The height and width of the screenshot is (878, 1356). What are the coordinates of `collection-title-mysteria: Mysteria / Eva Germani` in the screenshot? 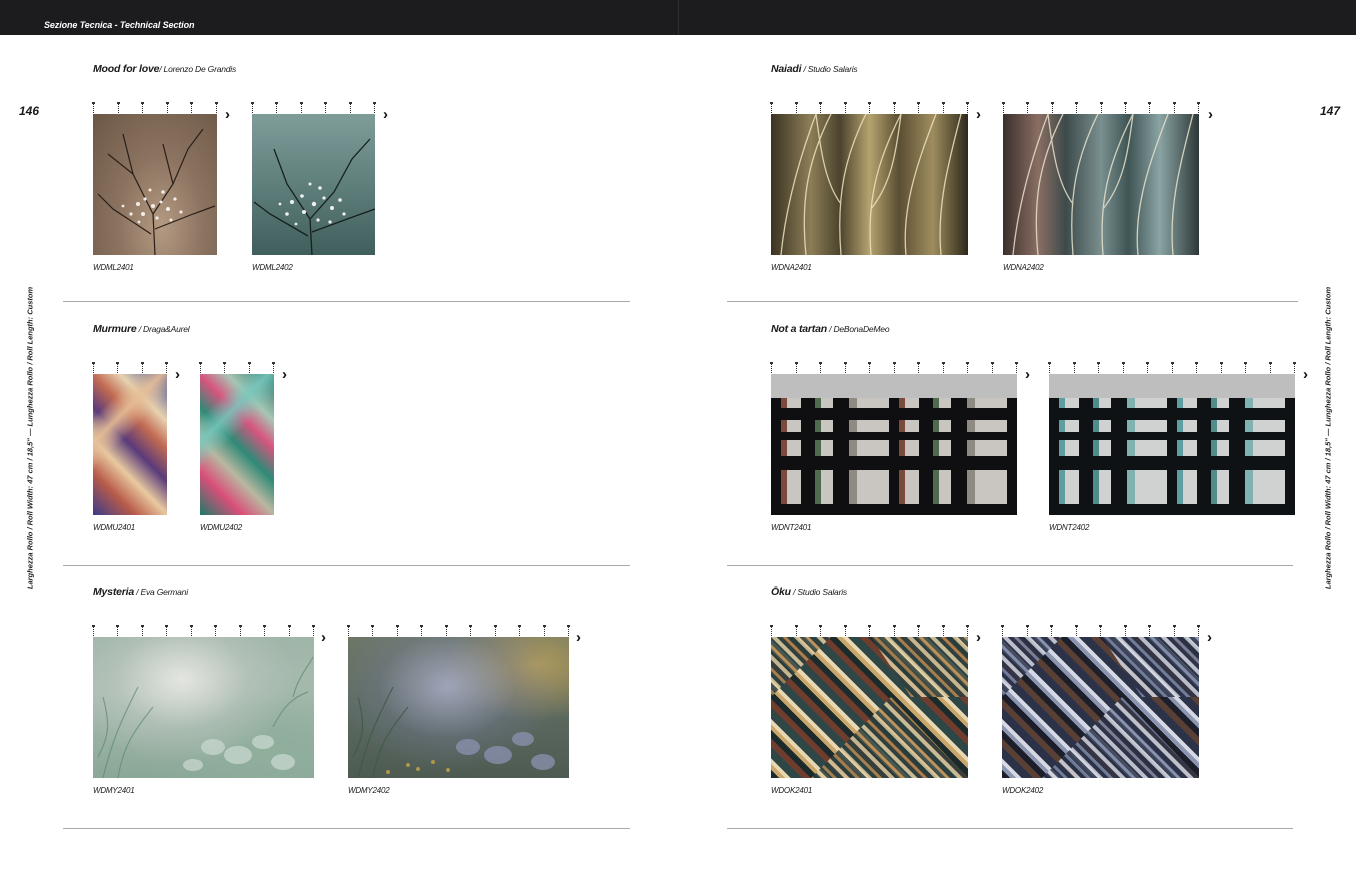 It's located at (140, 592).